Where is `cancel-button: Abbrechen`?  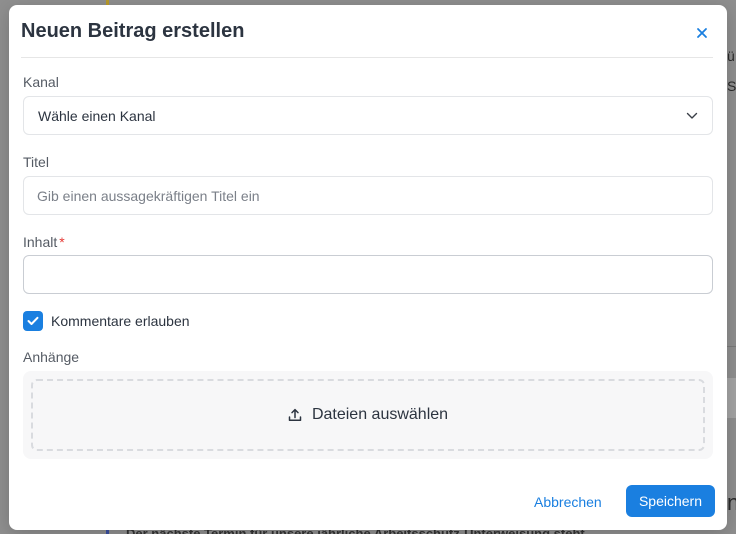
cancel-button: Abbrechen is located at coordinates (568, 501).